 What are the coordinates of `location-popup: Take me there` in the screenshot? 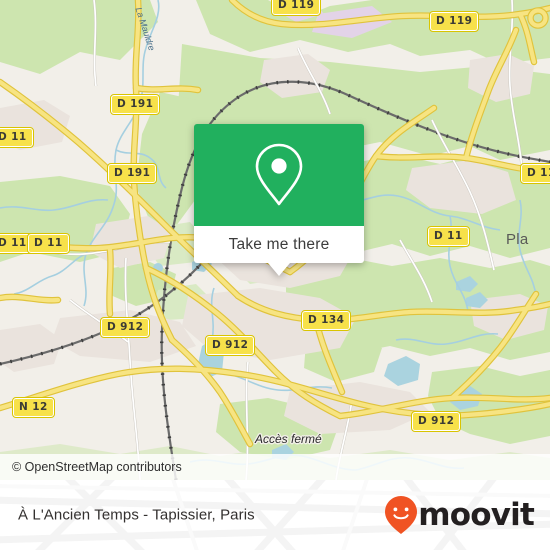 It's located at (279, 200).